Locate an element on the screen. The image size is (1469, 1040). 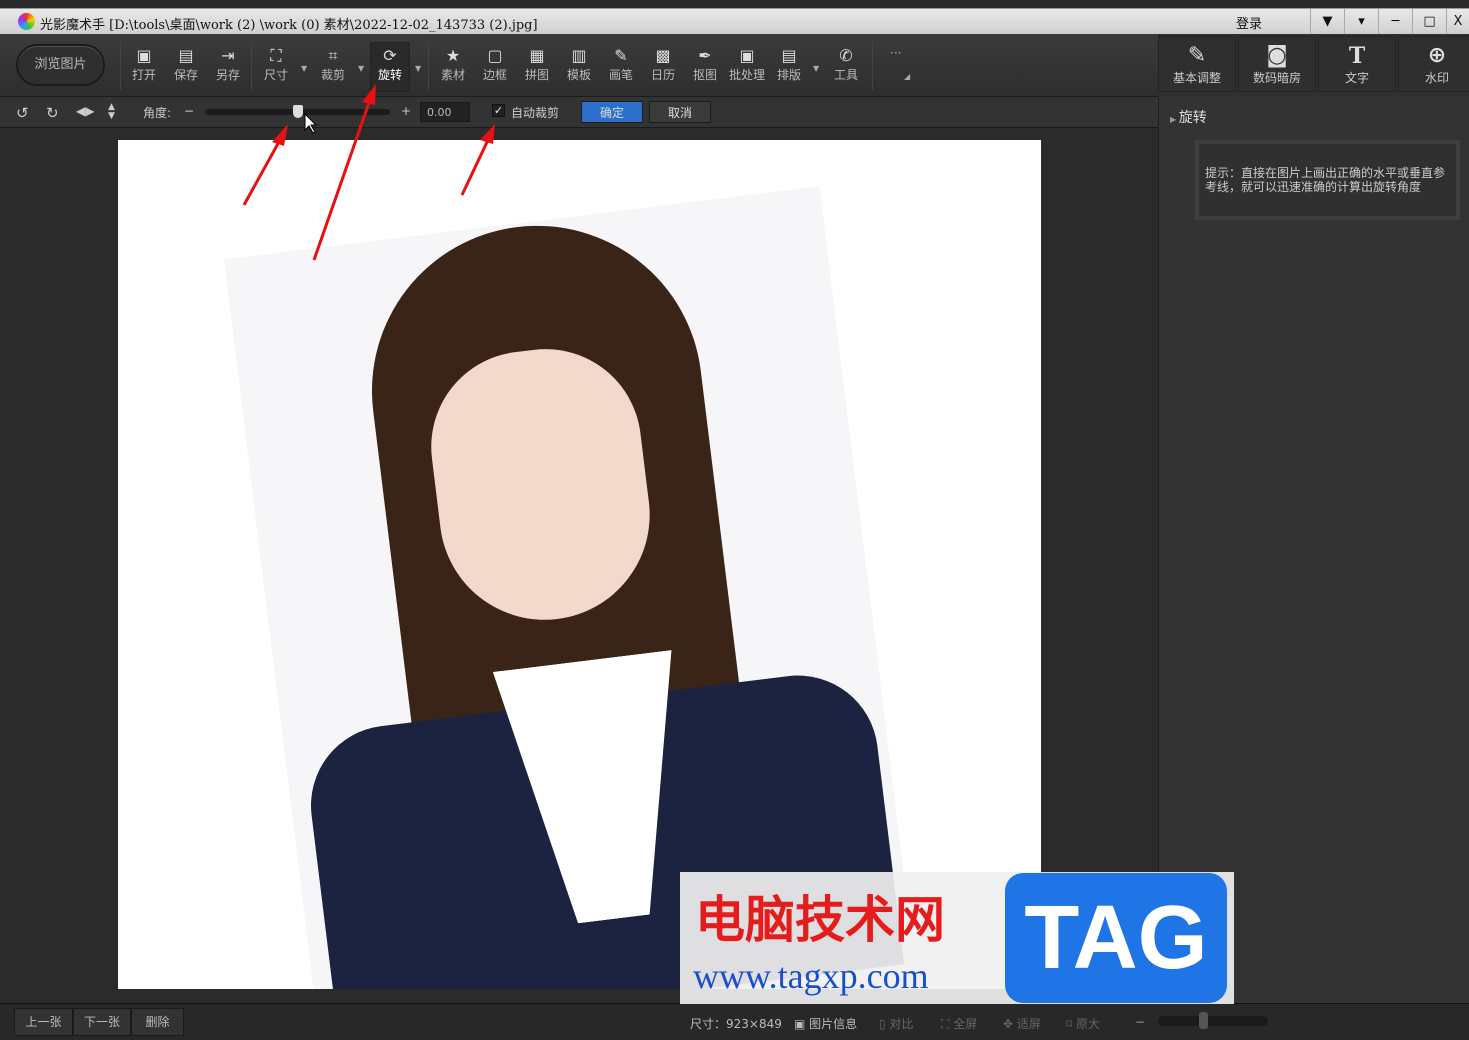
fit-screen-button: ✥ 适屏 is located at coordinates (1022, 1023).